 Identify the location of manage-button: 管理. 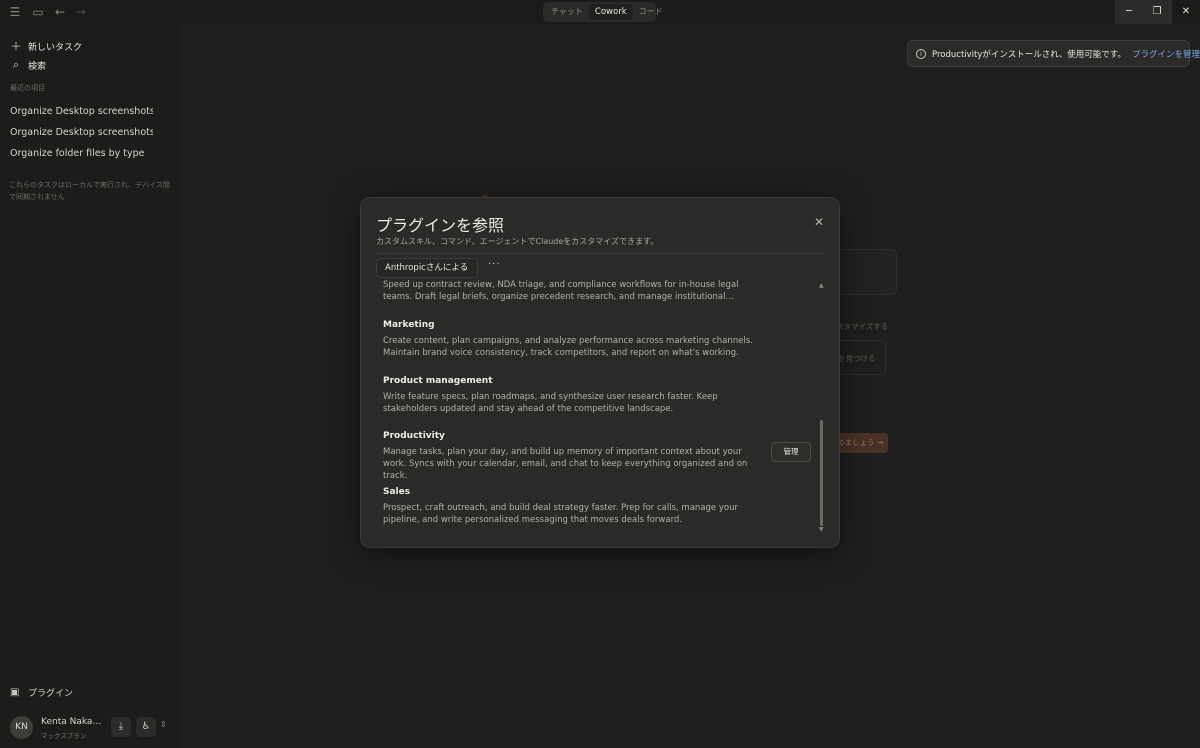
(791, 452).